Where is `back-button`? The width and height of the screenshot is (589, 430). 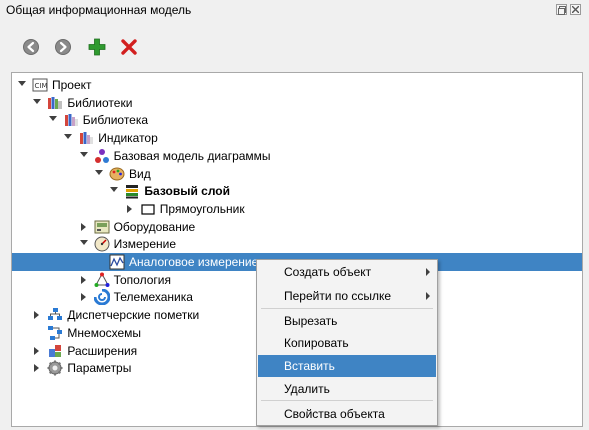
back-button is located at coordinates (31, 47).